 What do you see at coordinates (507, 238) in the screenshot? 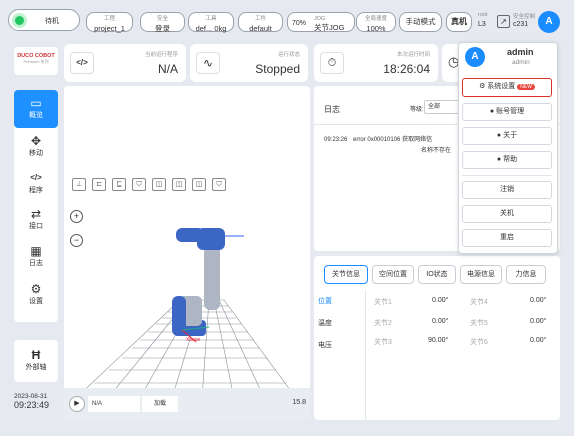
I see `menu-restart: 重启` at bounding box center [507, 238].